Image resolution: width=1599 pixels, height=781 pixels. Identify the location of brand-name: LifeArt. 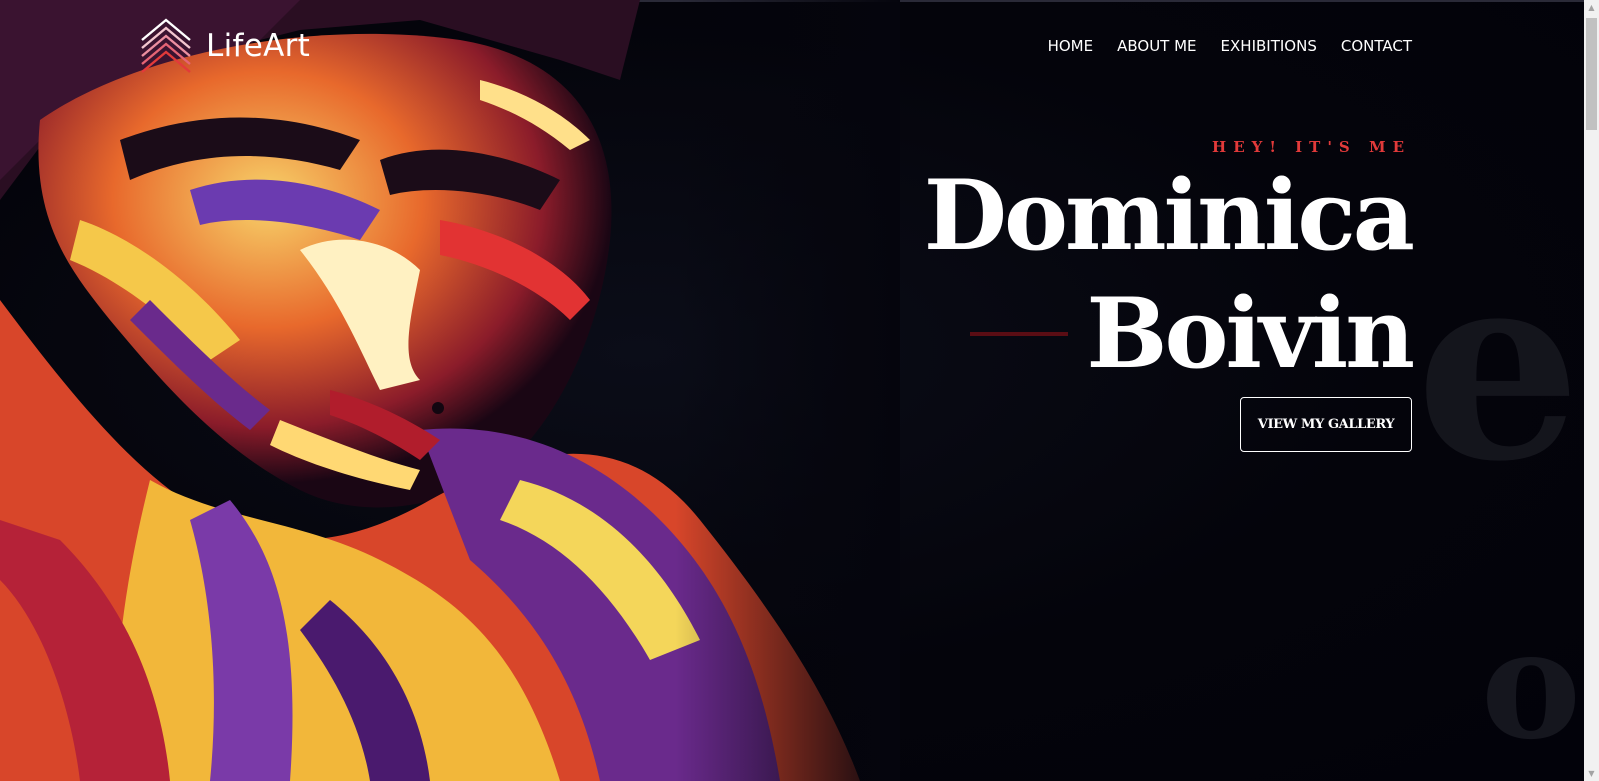
(258, 46).